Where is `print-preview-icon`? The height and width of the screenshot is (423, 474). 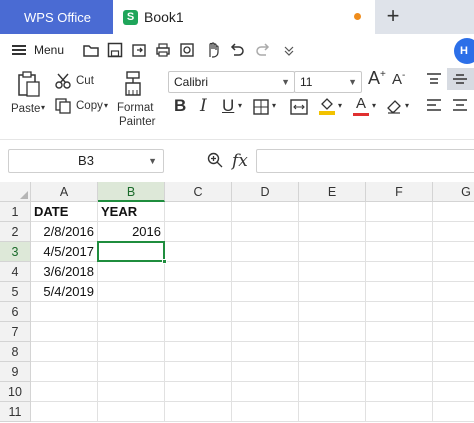
print-preview-icon is located at coordinates (187, 50).